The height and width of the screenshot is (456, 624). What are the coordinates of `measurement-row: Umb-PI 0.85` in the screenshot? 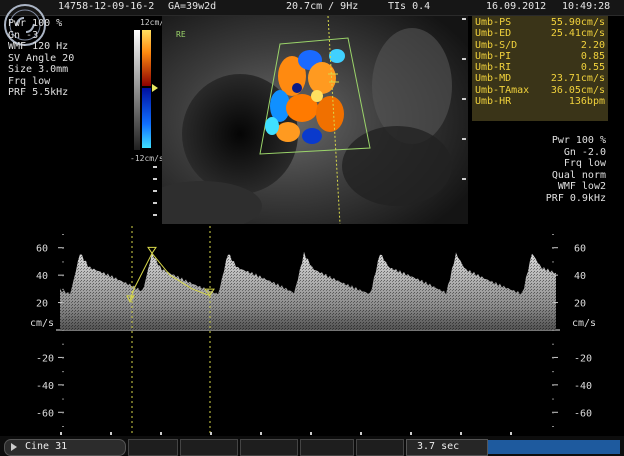 It's located at (540, 56).